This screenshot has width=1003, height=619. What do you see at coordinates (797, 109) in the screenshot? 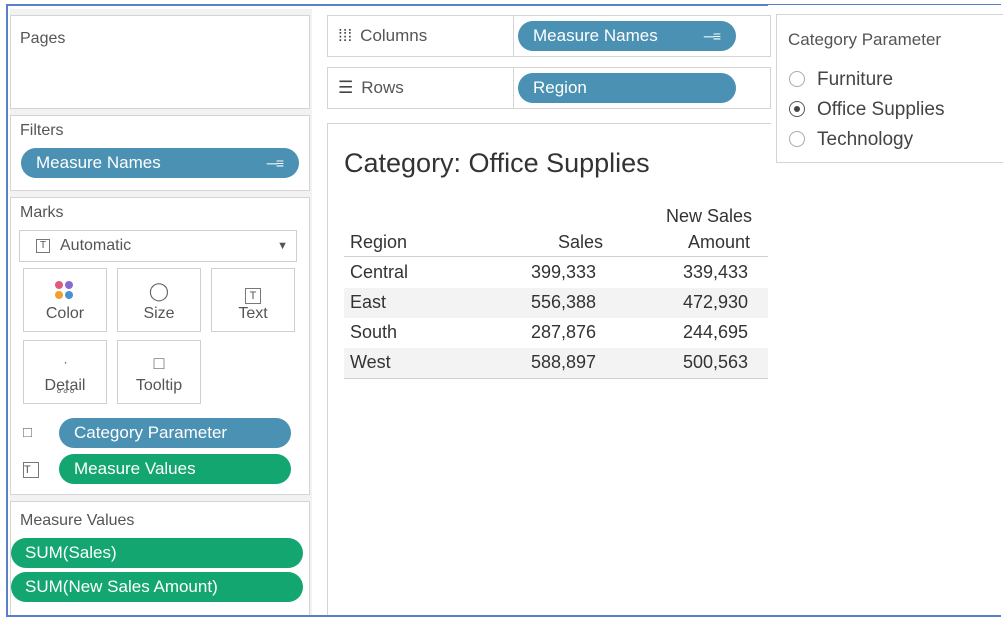
I see `radio-selected-icon` at bounding box center [797, 109].